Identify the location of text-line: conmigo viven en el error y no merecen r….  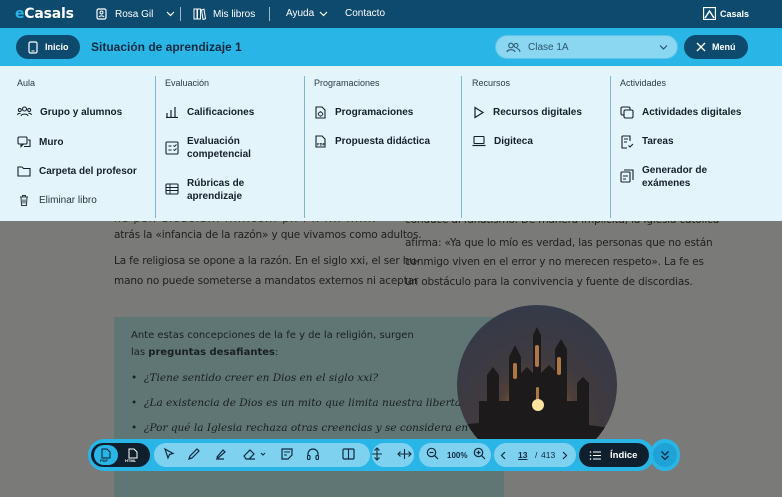
(554, 262).